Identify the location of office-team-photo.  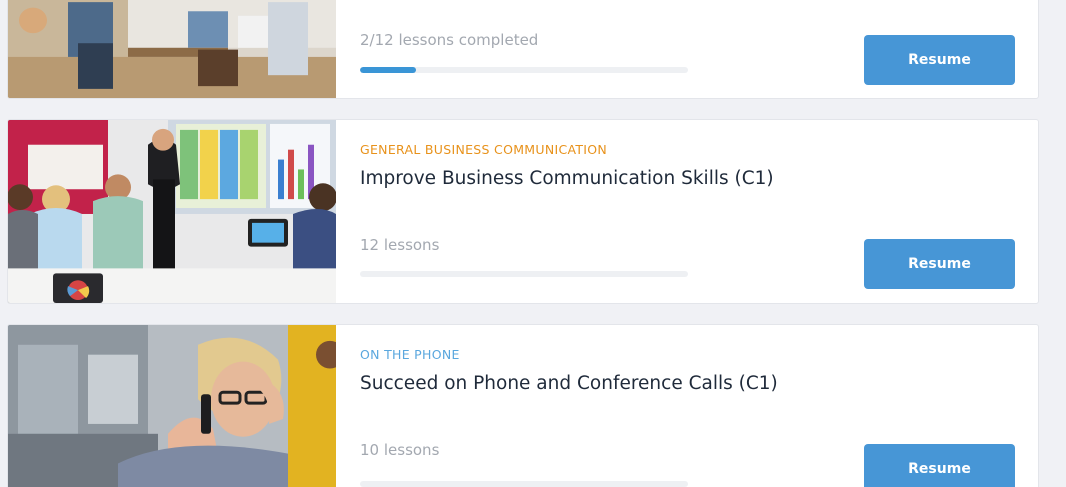
(172, 49).